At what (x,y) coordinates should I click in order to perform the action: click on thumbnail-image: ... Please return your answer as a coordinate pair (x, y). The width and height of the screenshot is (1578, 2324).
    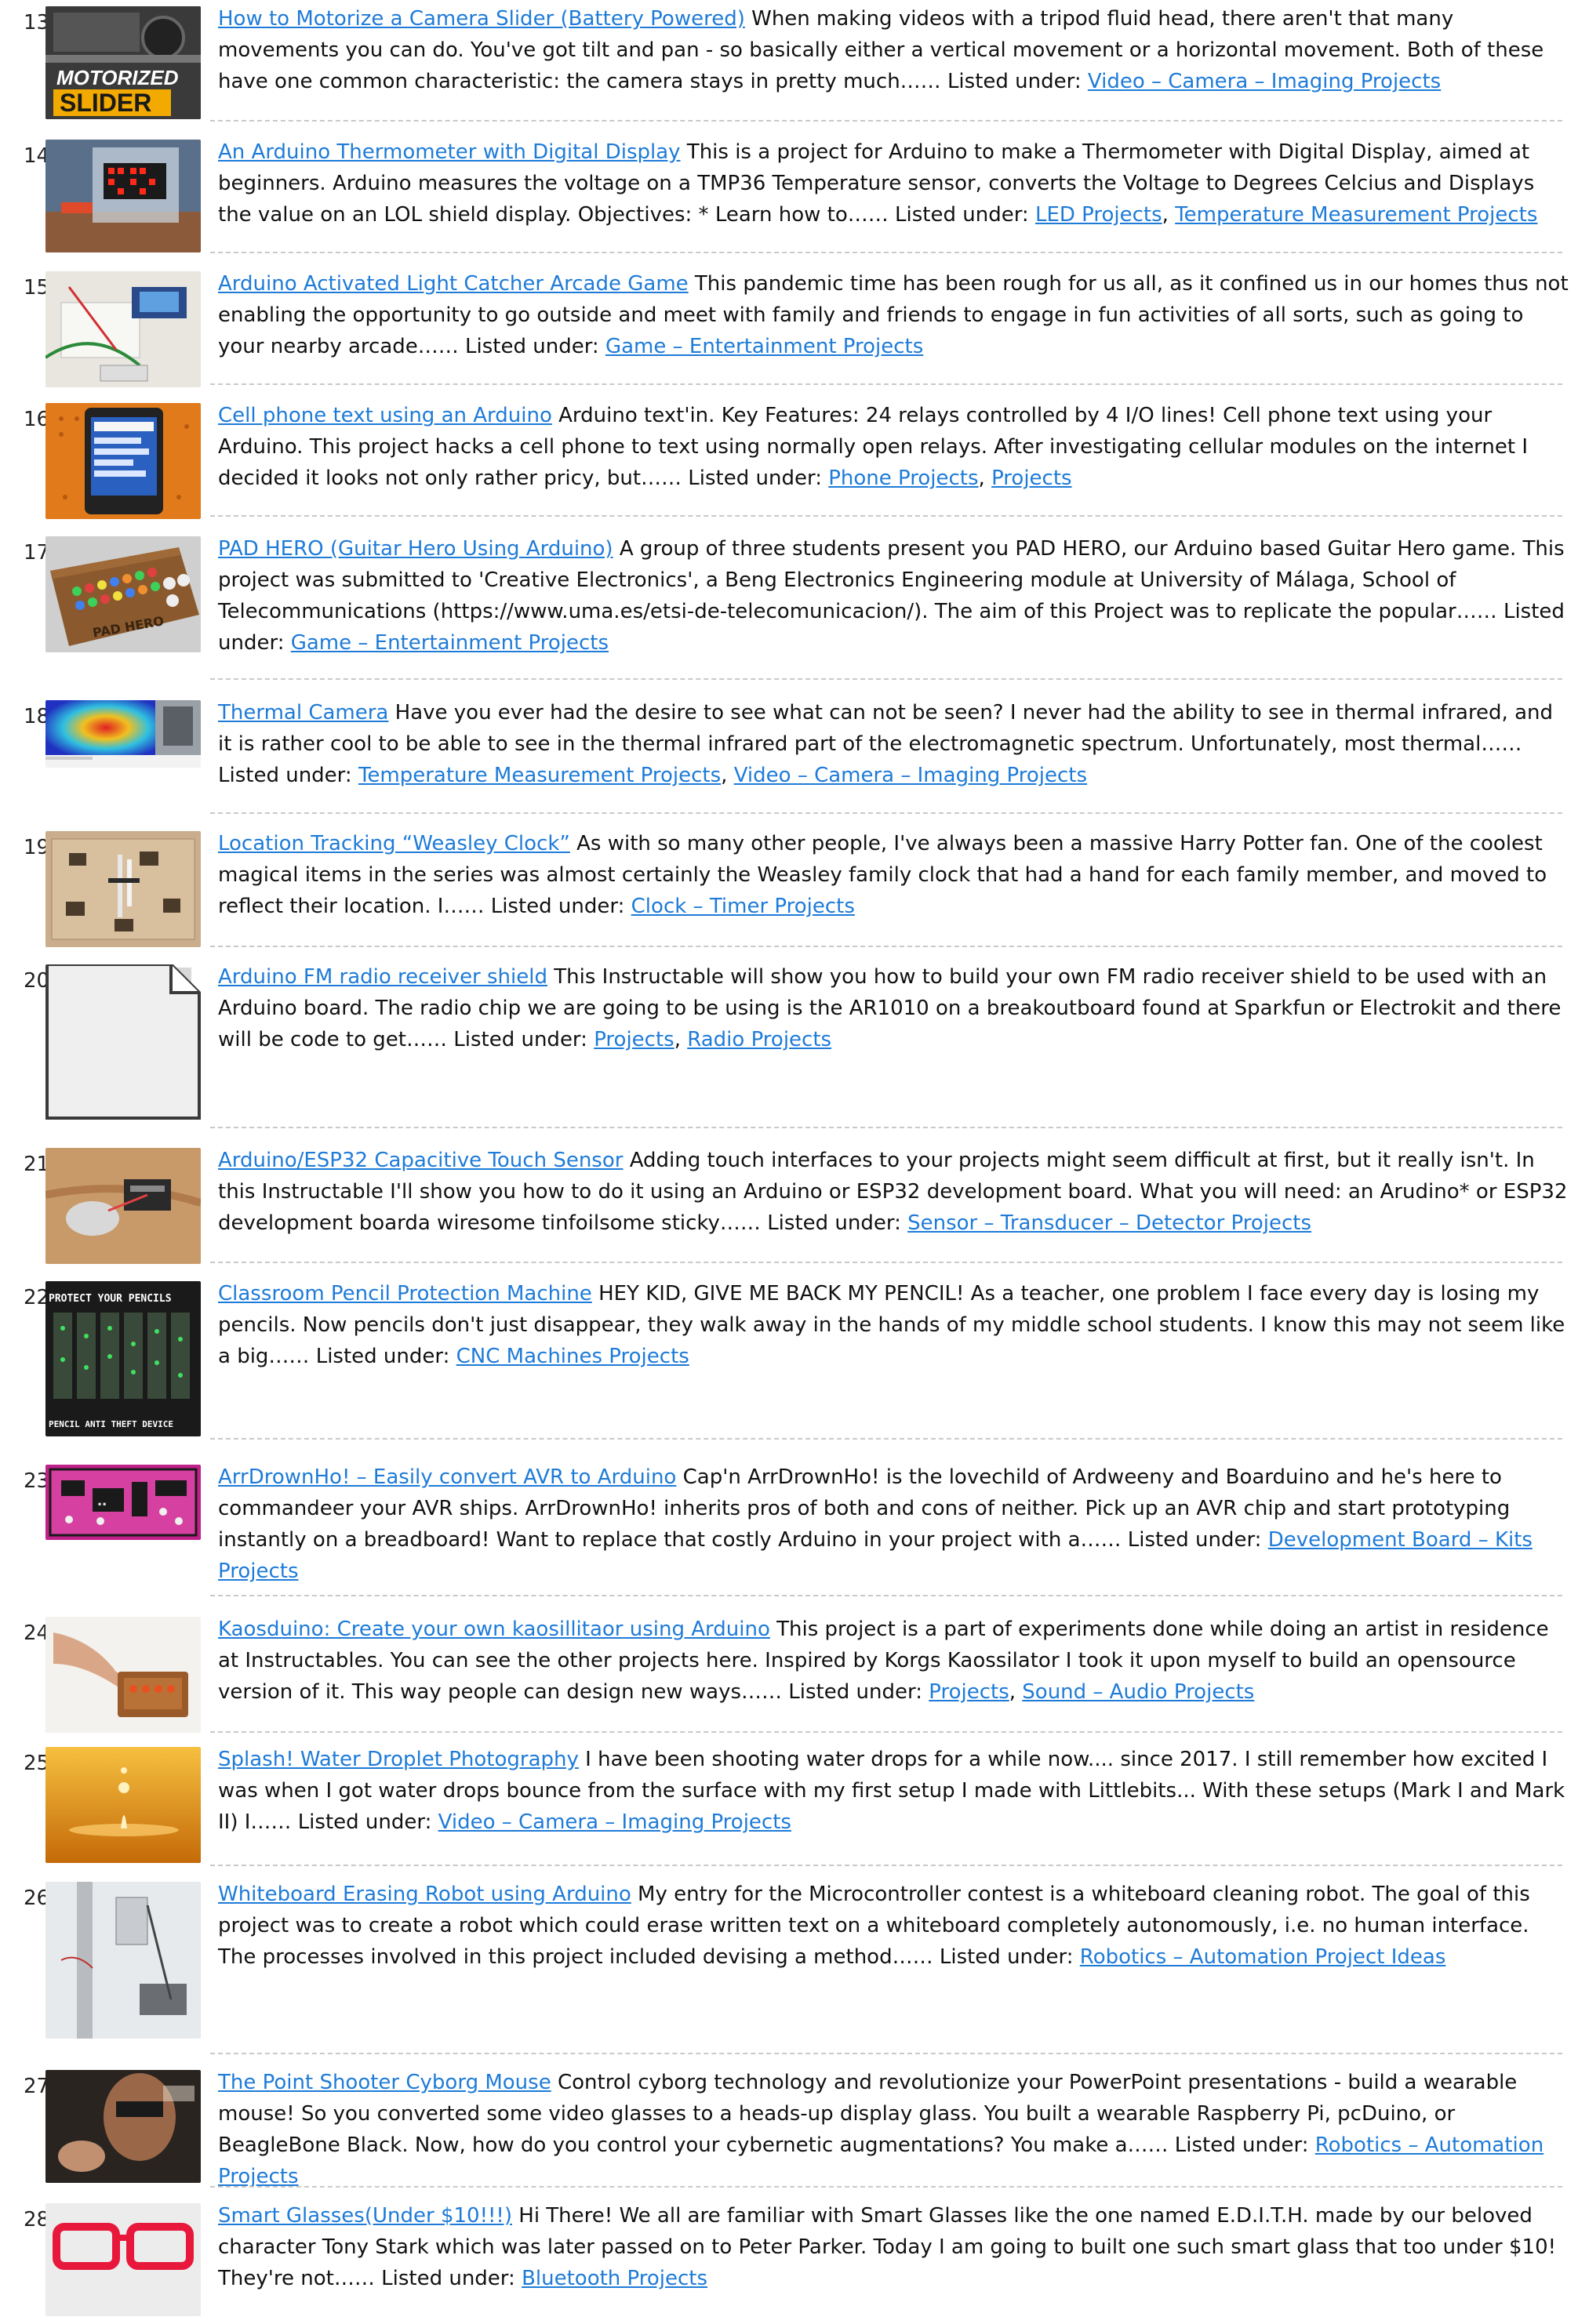
    Looking at the image, I should click on (123, 1502).